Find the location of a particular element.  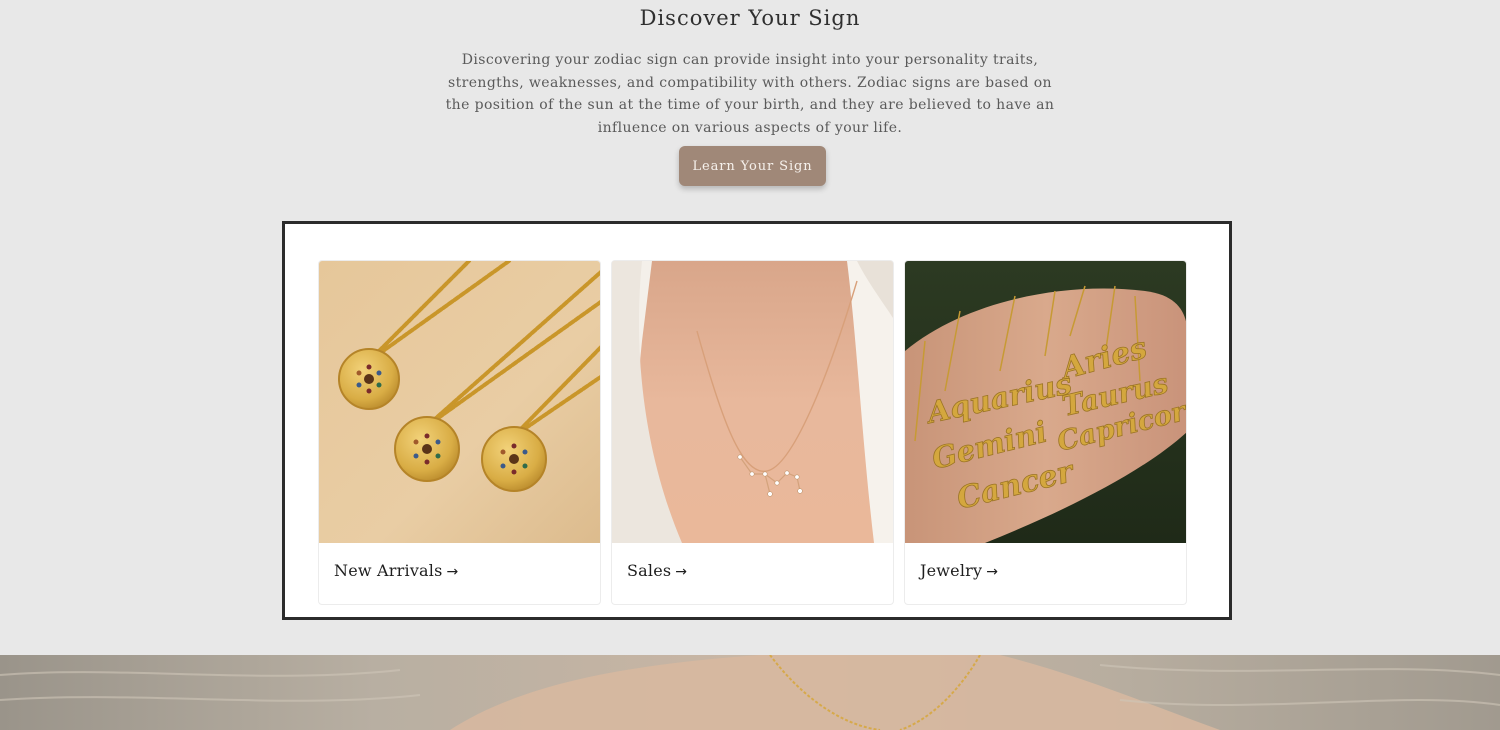

new-arrivals-image is located at coordinates (459, 402).